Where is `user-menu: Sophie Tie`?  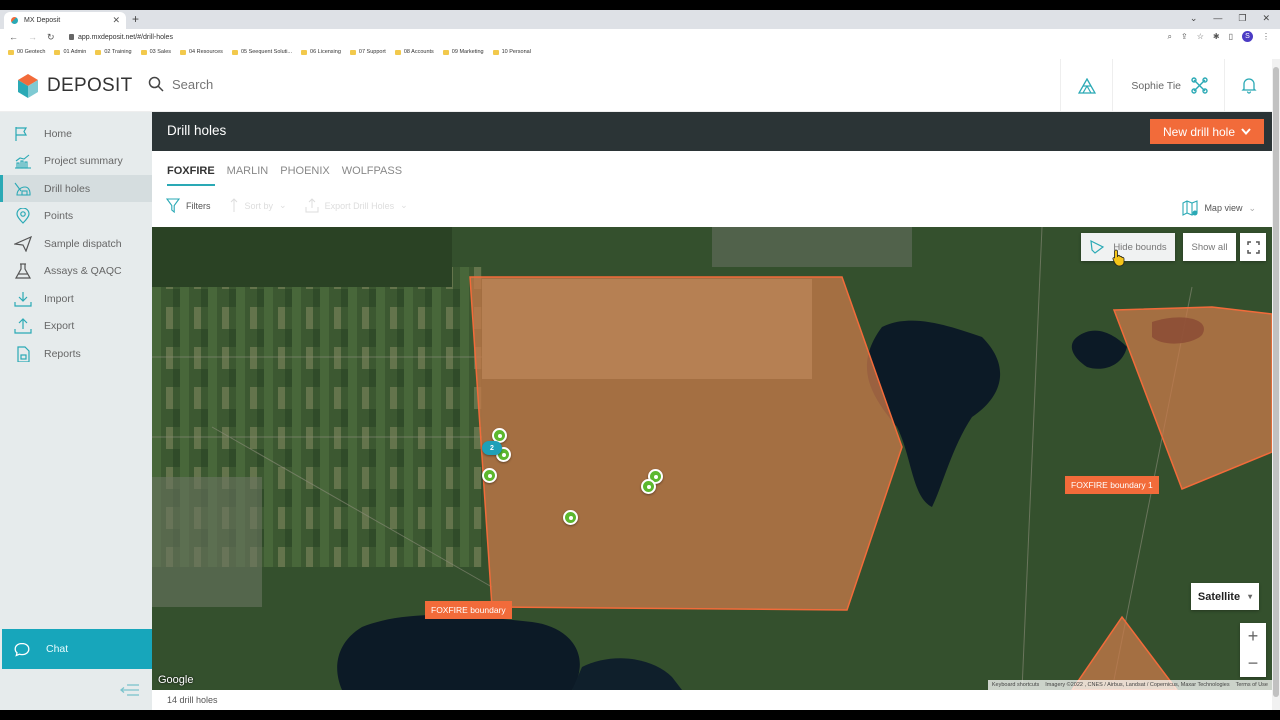 user-menu: Sophie Tie is located at coordinates (1168, 85).